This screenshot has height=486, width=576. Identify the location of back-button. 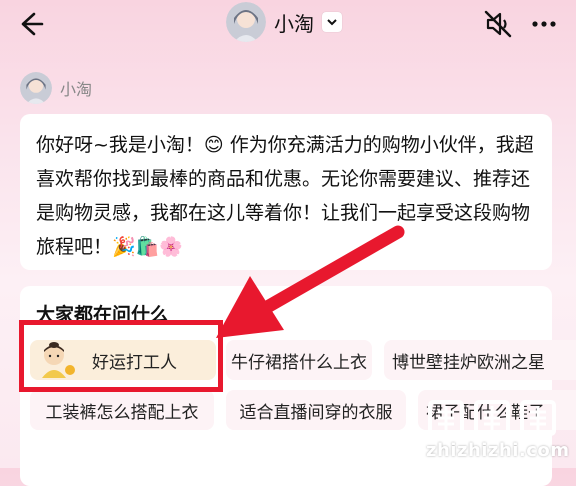
(30, 24).